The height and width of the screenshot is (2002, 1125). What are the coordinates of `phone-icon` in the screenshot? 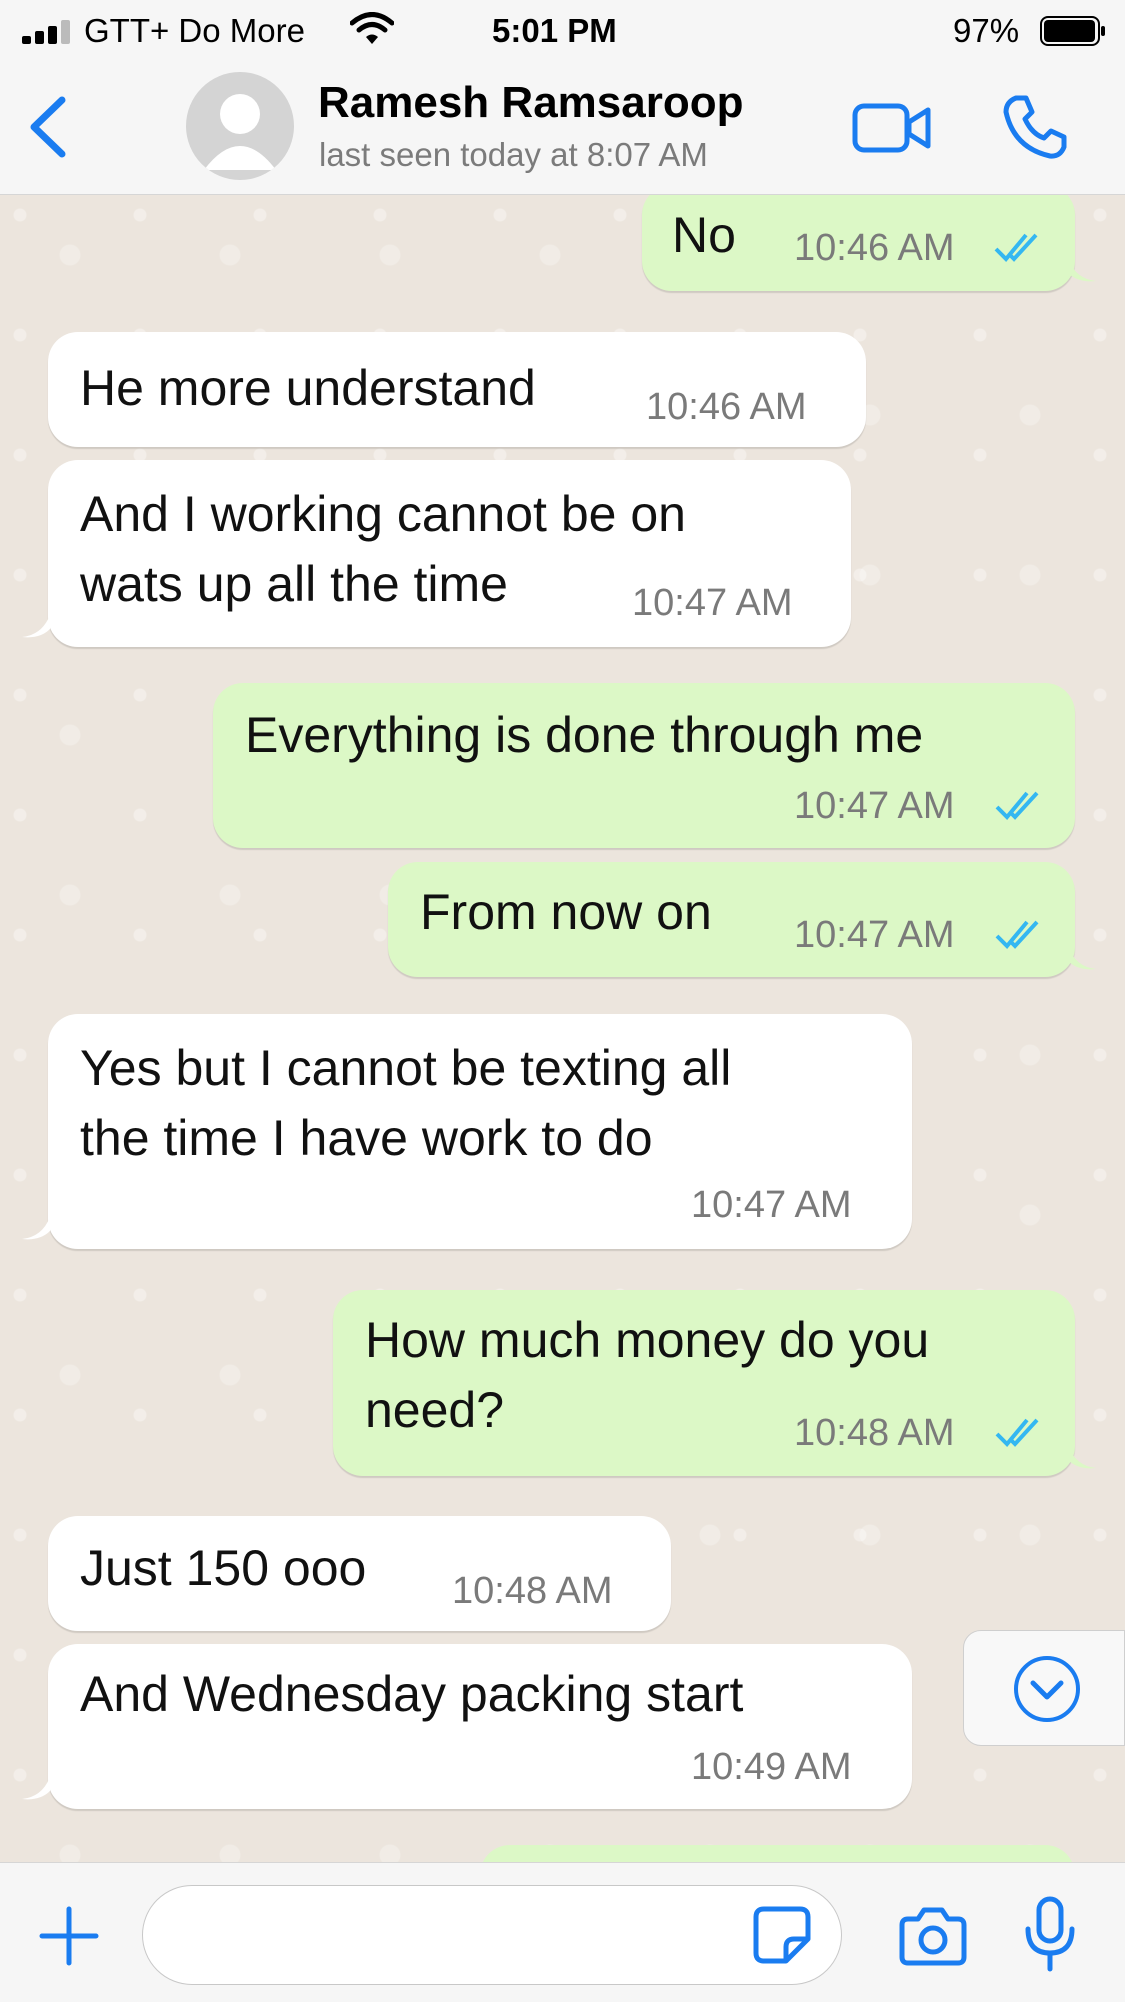 It's located at (1035, 127).